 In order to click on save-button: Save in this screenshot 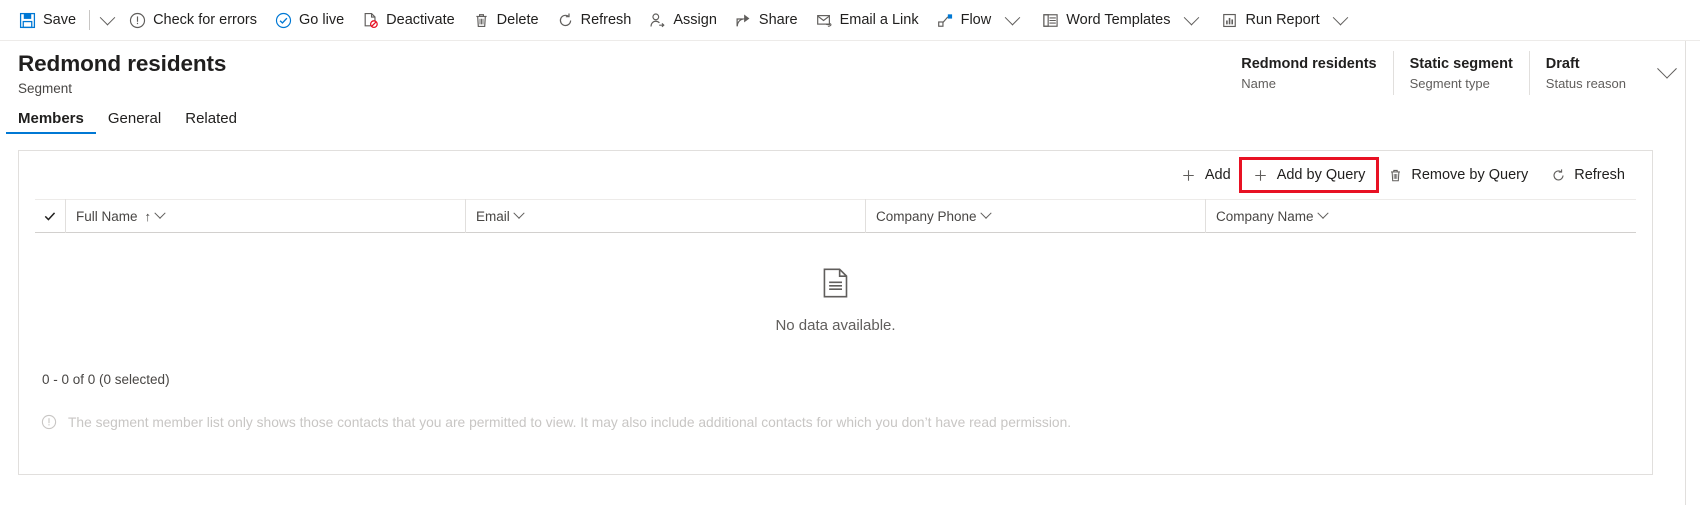, I will do `click(47, 20)`.